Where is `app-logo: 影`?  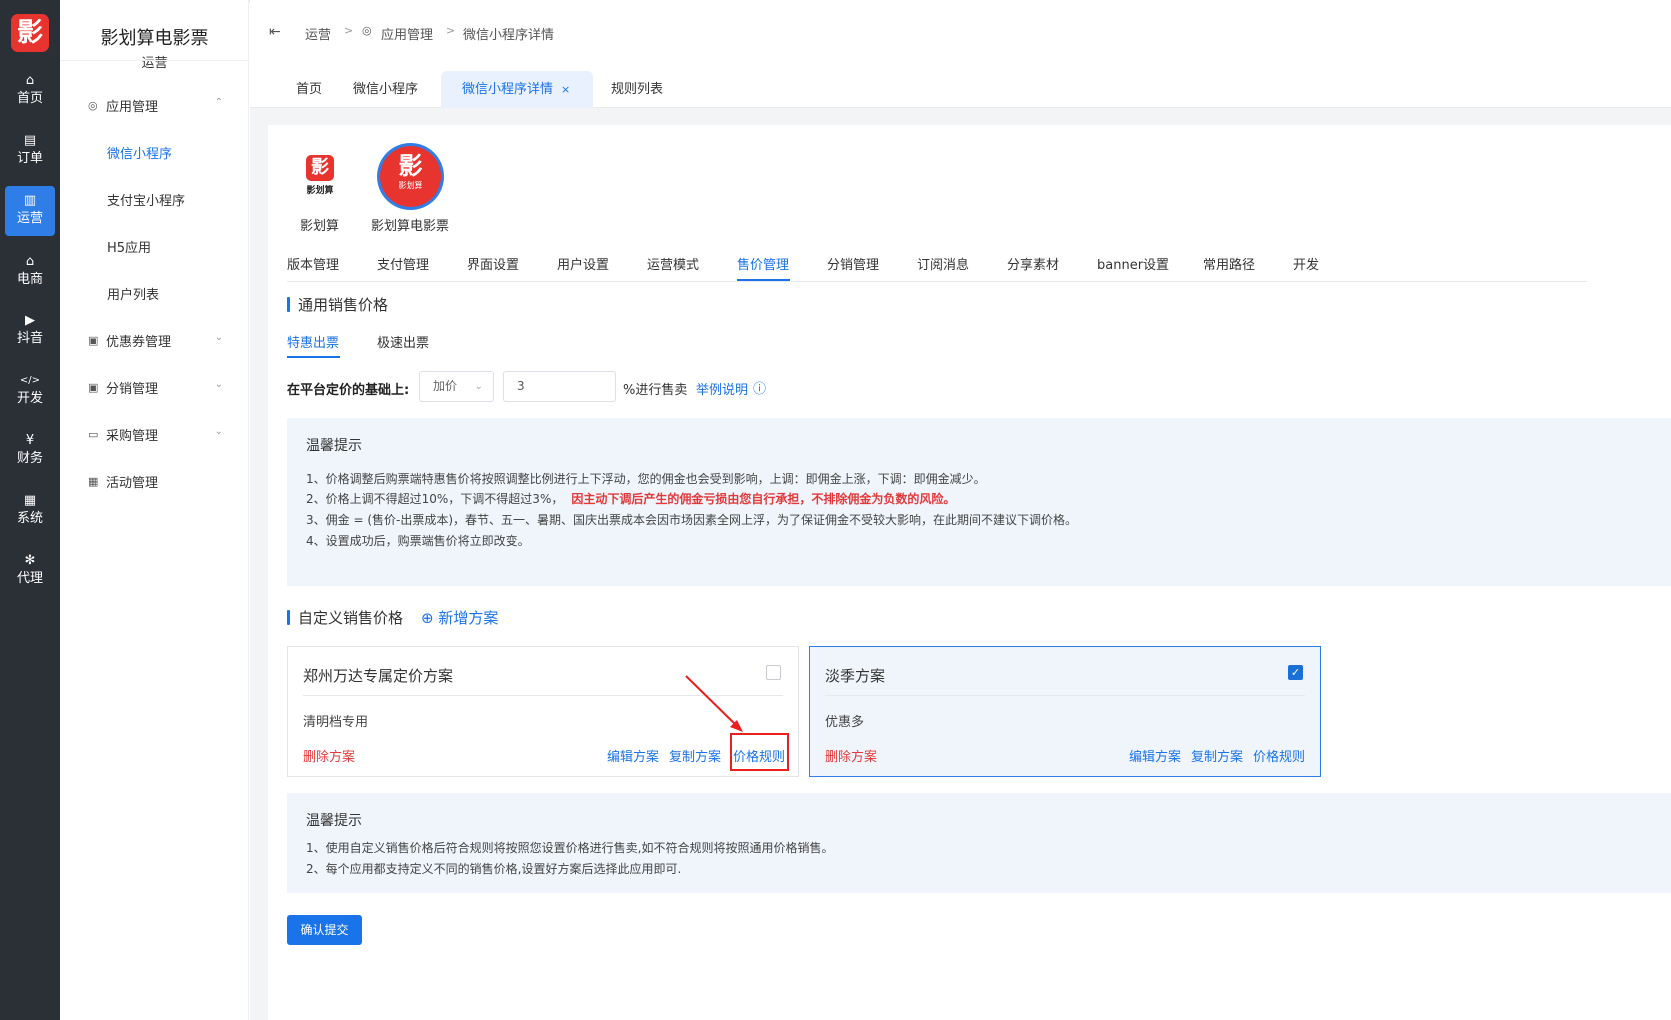 app-logo: 影 is located at coordinates (30, 33).